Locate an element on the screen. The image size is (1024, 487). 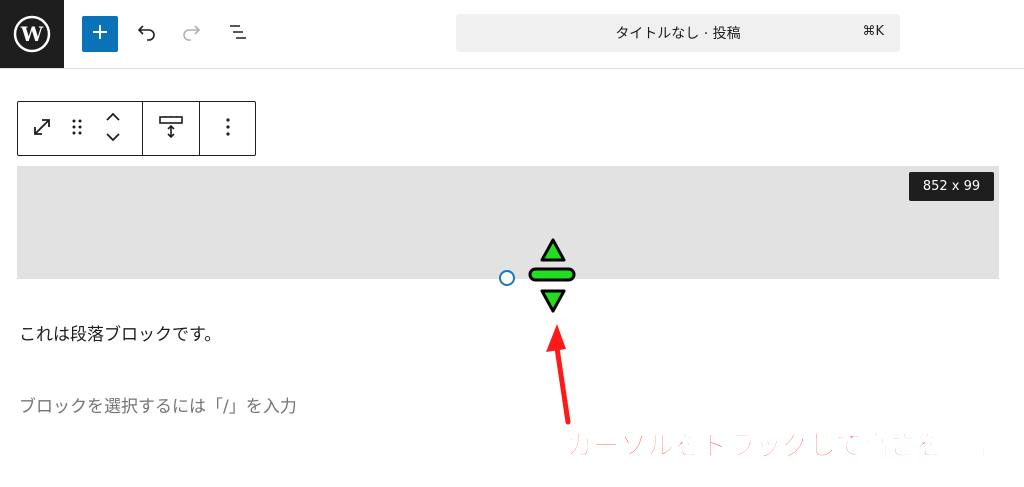
paragraph-block: これは段落ブロックです。 is located at coordinates (120, 332).